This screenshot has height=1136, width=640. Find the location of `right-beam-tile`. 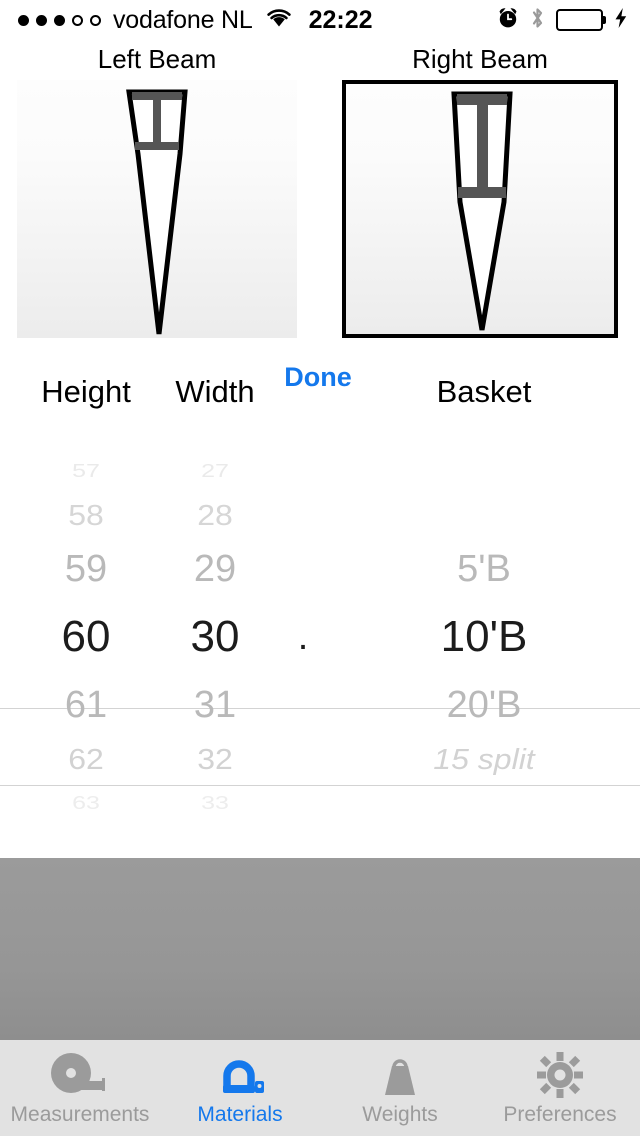

right-beam-tile is located at coordinates (480, 209).